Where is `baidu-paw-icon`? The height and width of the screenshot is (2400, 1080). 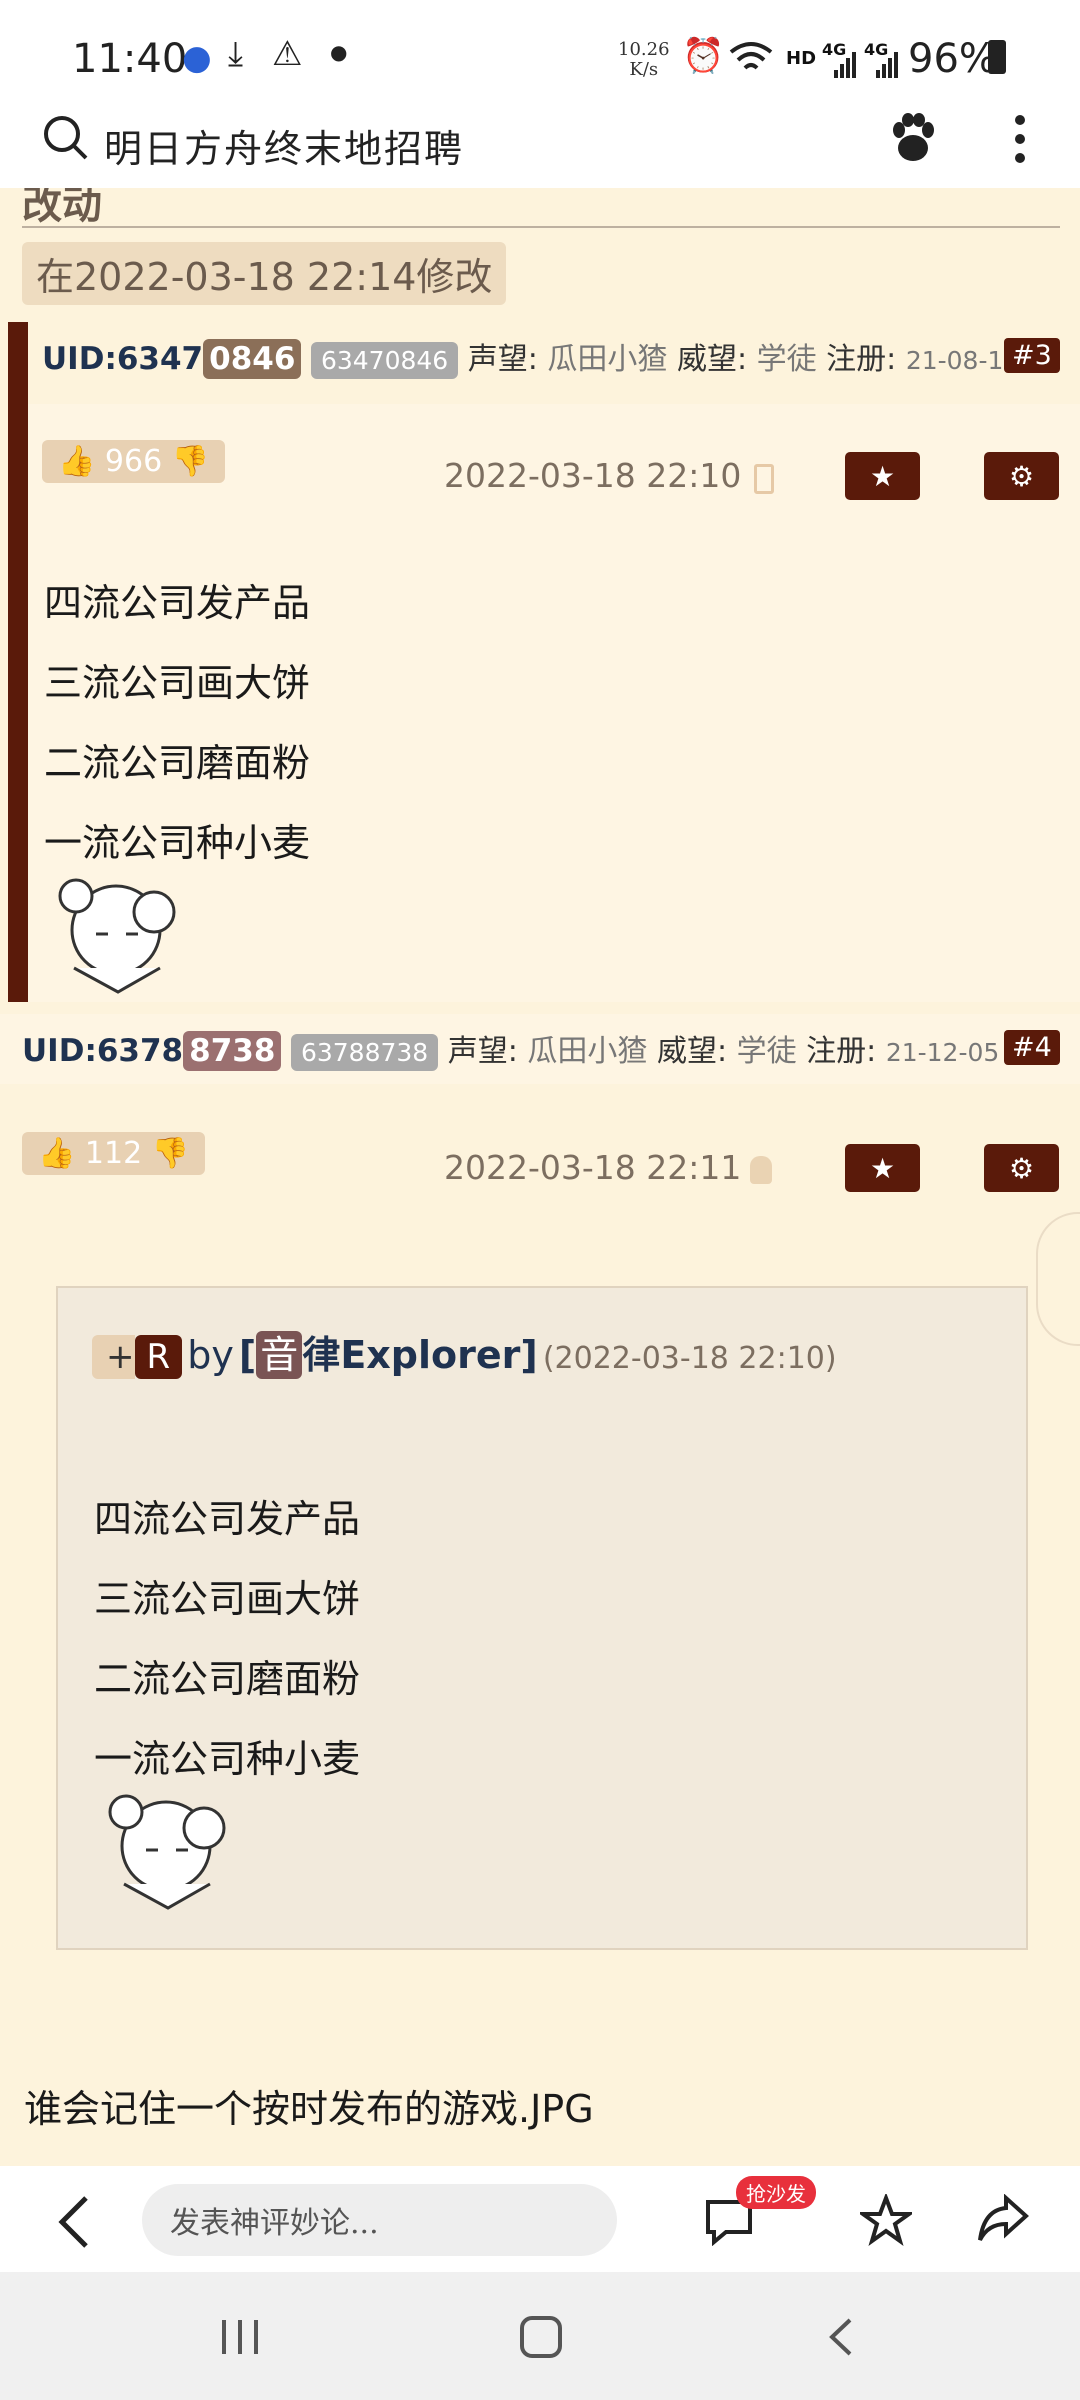
baidu-paw-icon is located at coordinates (913, 138).